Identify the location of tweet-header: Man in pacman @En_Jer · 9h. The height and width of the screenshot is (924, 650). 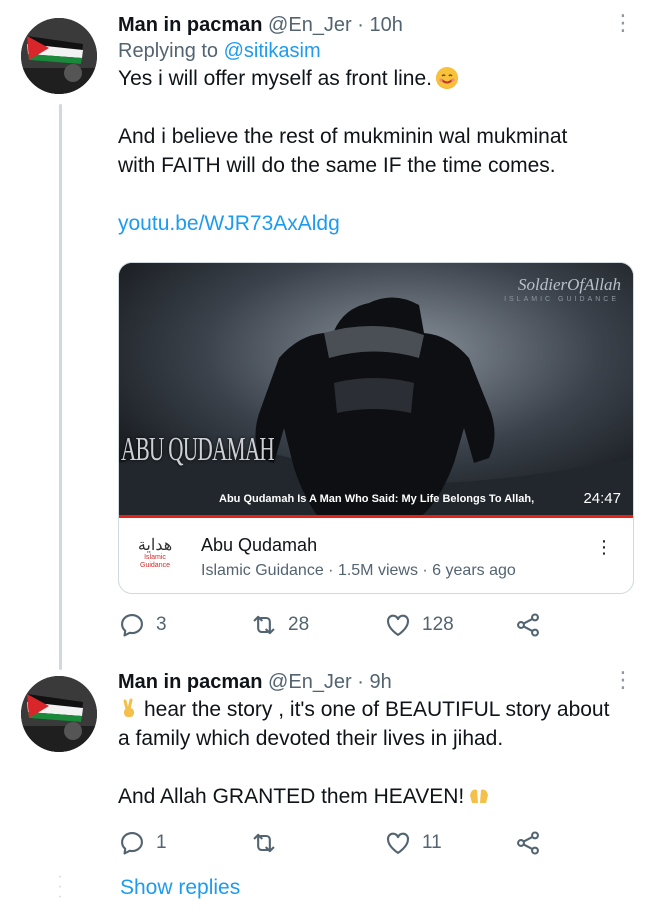
(375, 682).